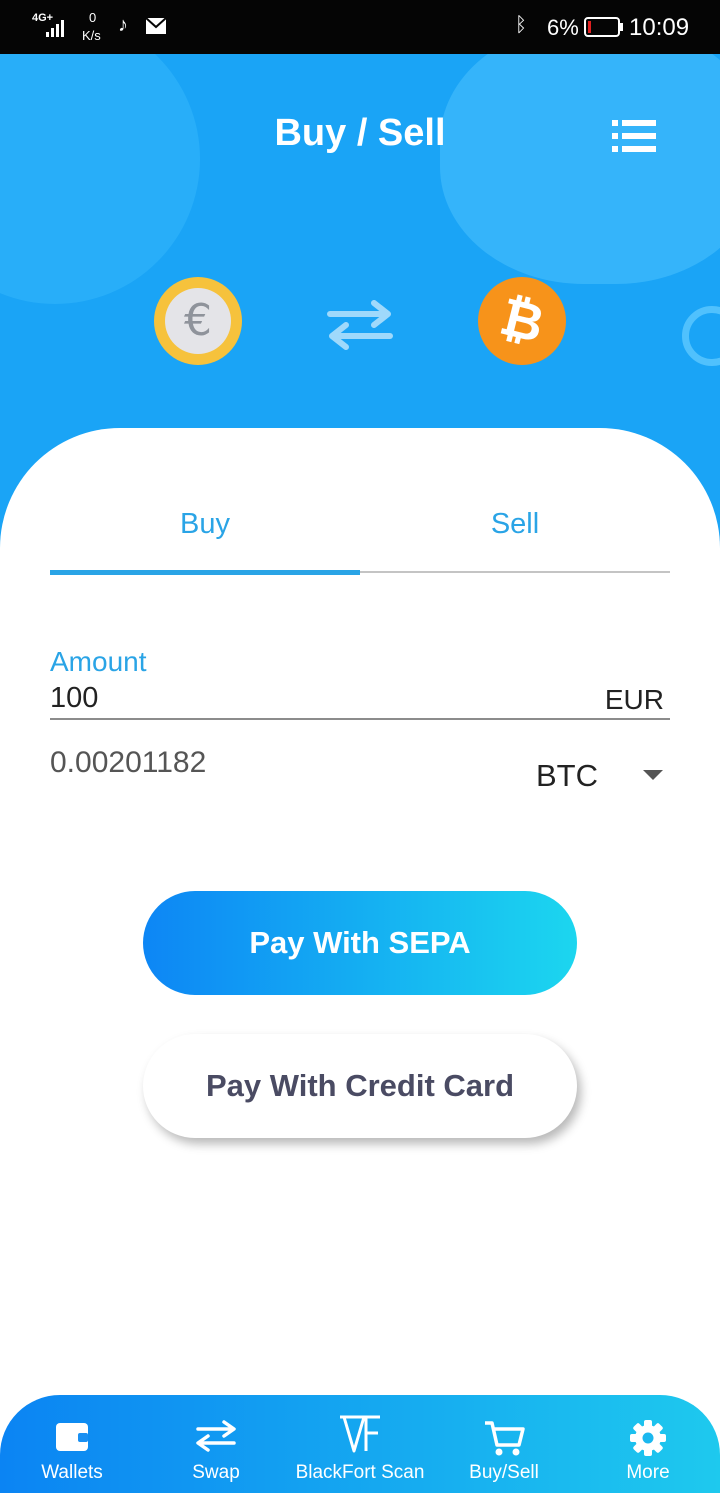 Image resolution: width=720 pixels, height=1493 pixels. What do you see at coordinates (72, 1437) in the screenshot?
I see `wallet-icon` at bounding box center [72, 1437].